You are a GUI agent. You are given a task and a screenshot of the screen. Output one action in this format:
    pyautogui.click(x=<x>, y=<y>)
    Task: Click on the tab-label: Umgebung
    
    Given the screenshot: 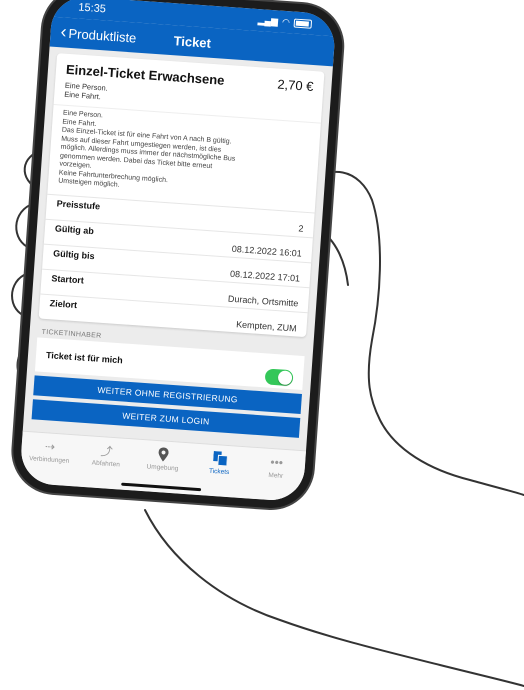 What is the action you would take?
    pyautogui.click(x=162, y=468)
    